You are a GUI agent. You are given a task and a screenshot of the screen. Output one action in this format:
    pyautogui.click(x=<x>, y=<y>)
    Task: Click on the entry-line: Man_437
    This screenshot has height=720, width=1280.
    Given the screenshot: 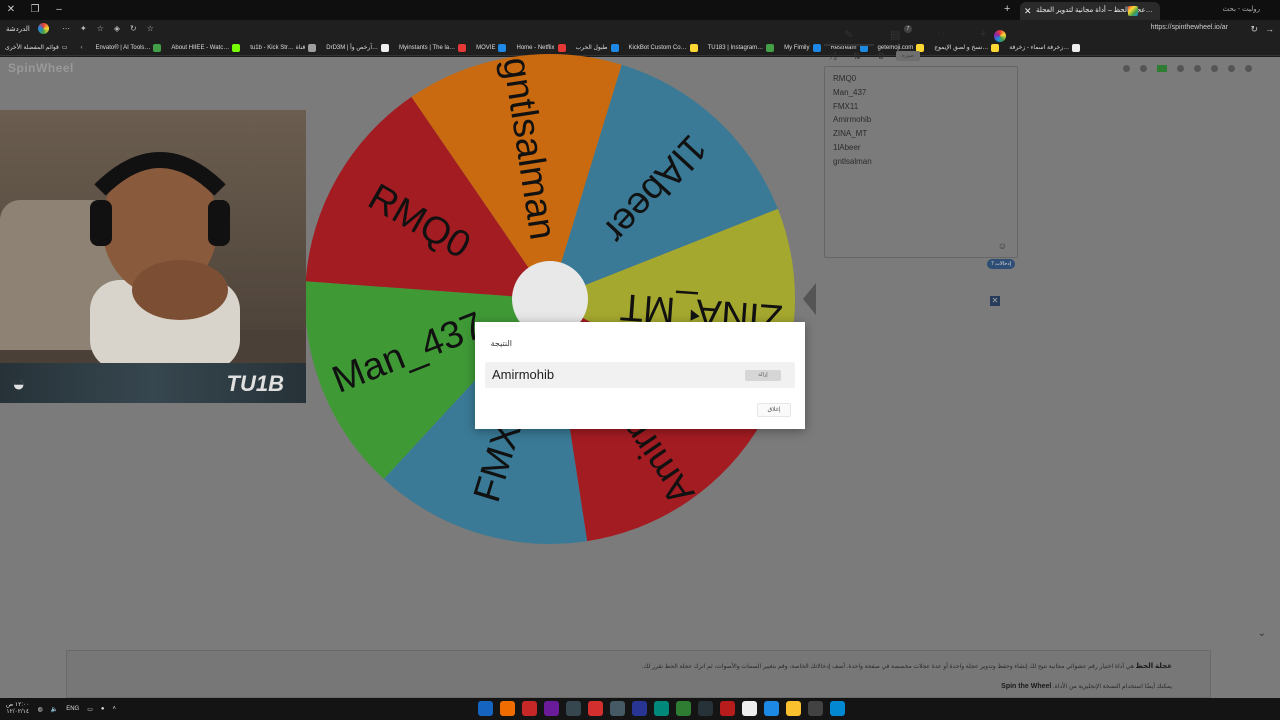 What is the action you would take?
    pyautogui.click(x=921, y=93)
    